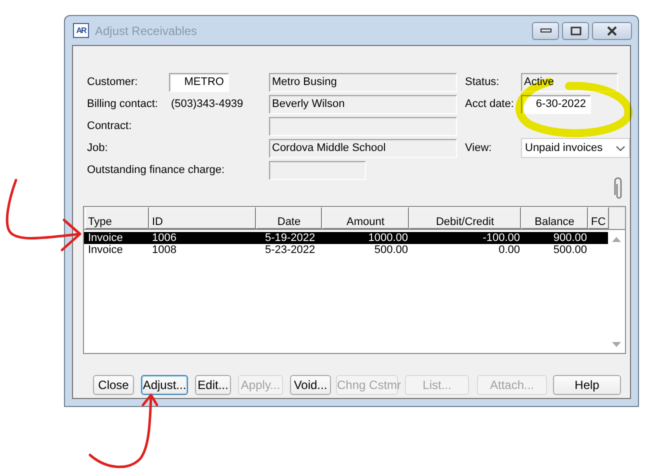 Image resolution: width=660 pixels, height=470 pixels. What do you see at coordinates (479, 148) in the screenshot?
I see `field-label: View:` at bounding box center [479, 148].